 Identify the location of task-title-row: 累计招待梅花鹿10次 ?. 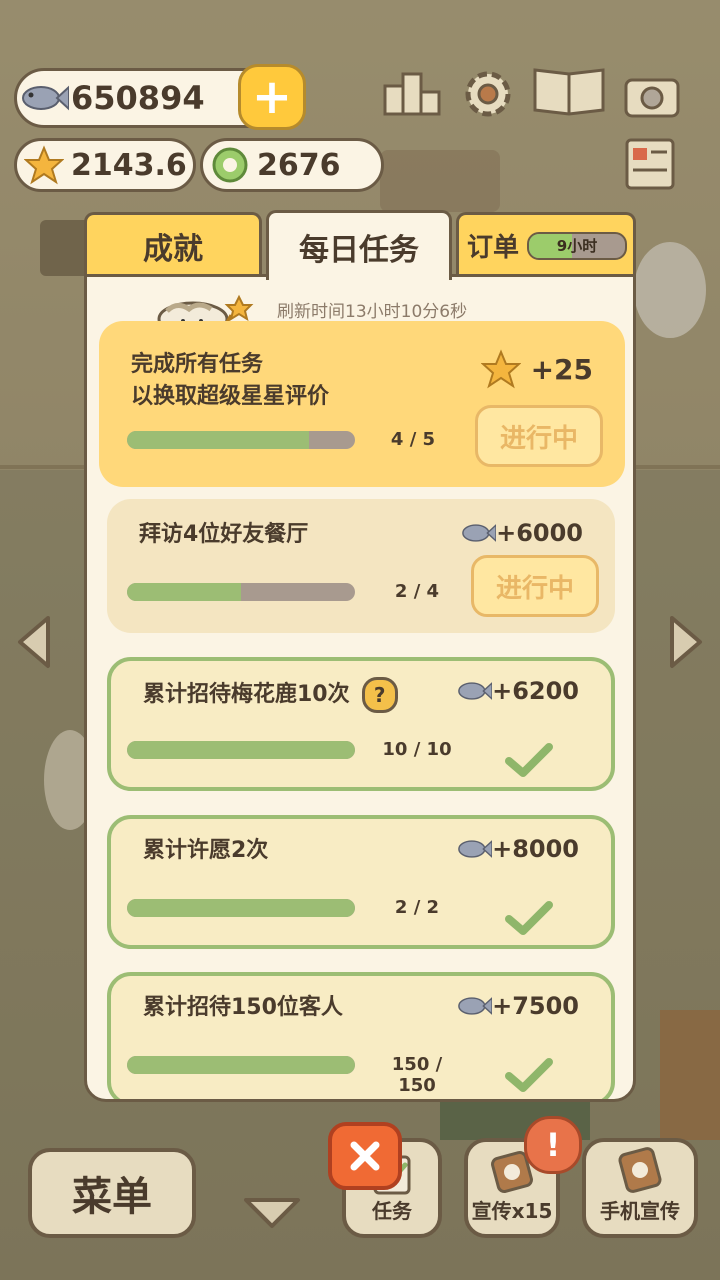
(270, 695).